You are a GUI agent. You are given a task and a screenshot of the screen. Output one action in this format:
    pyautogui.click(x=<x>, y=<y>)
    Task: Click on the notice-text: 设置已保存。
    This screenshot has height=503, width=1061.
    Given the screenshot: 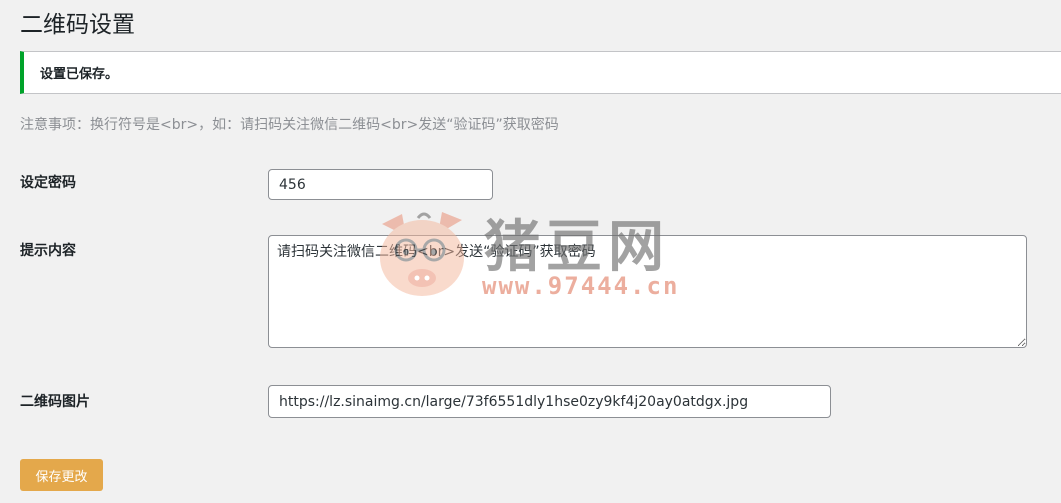 What is the action you would take?
    pyautogui.click(x=79, y=74)
    